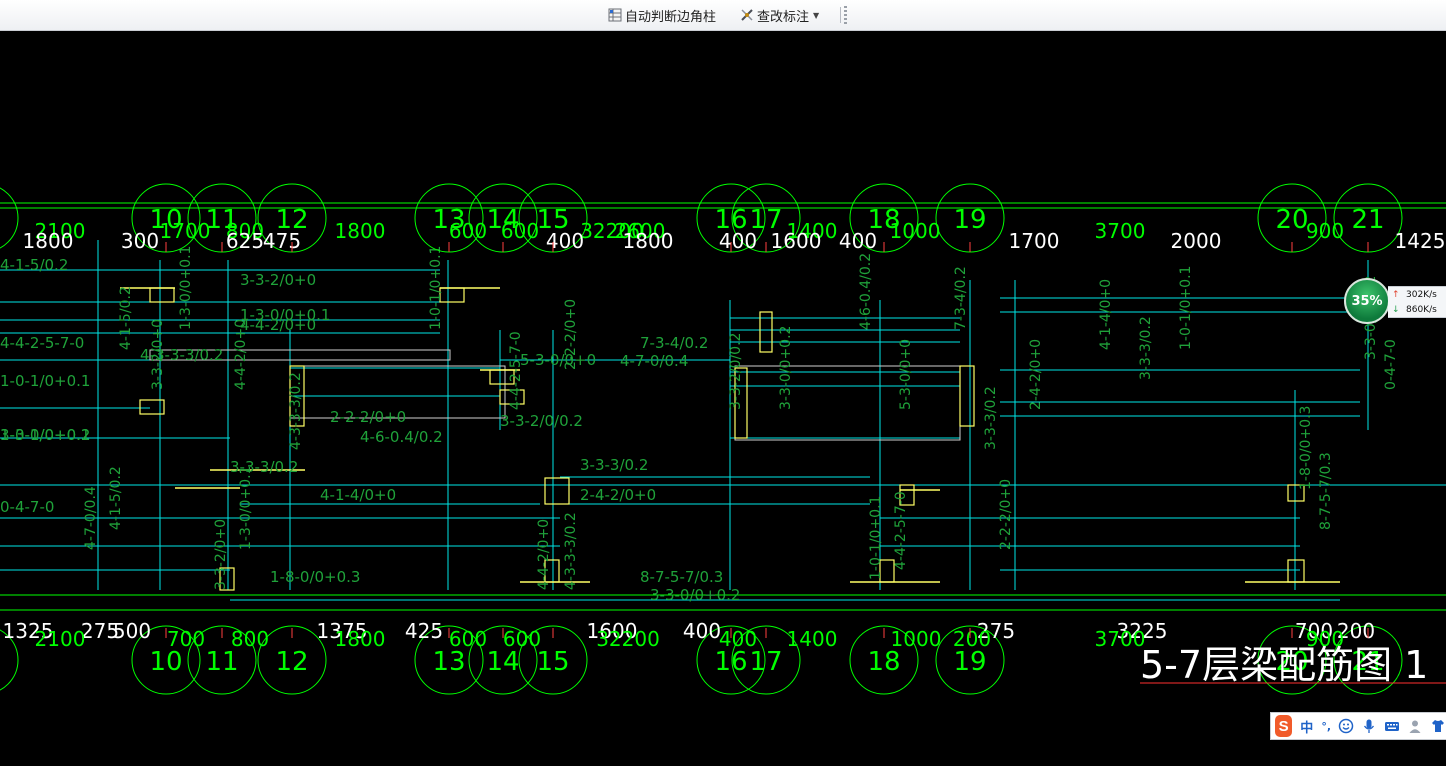  What do you see at coordinates (1367, 301) in the screenshot?
I see `network-usage-percent: 35%` at bounding box center [1367, 301].